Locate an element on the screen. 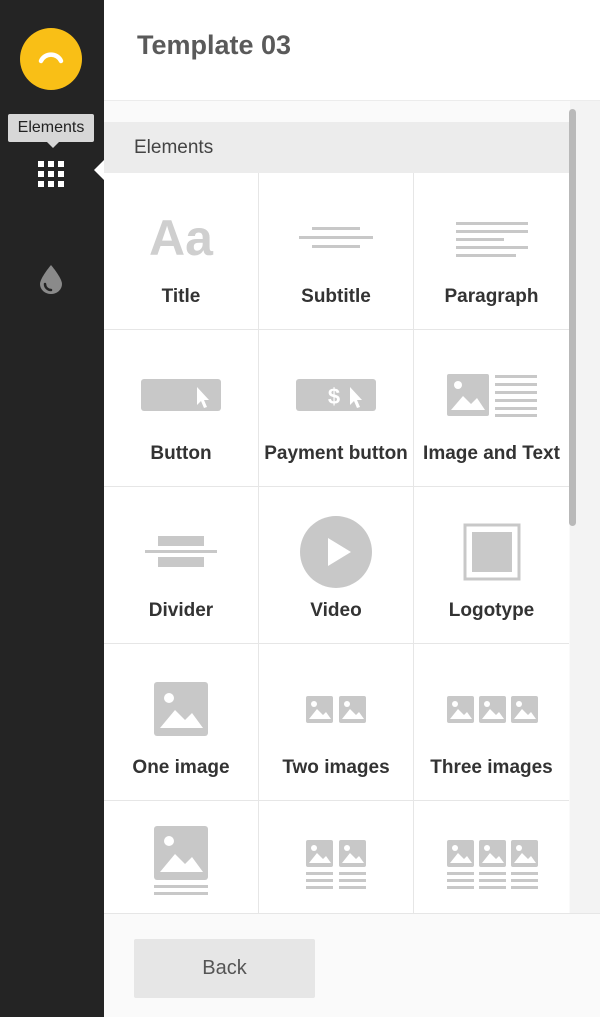 The image size is (600, 1017). element-tile-logotype: Logotype is located at coordinates (491, 565).